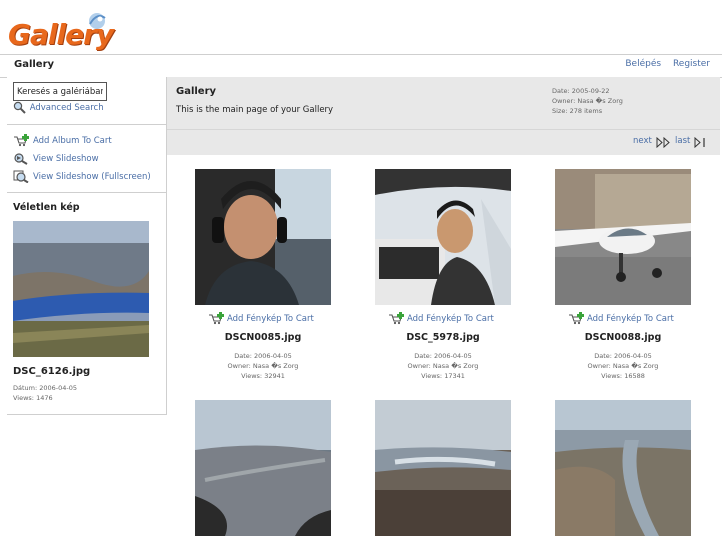 Image resolution: width=727 pixels, height=545 pixels. What do you see at coordinates (45, 393) in the screenshot?
I see `random-image-meta: Dátum: 2006-04-05 Views: 1476` at bounding box center [45, 393].